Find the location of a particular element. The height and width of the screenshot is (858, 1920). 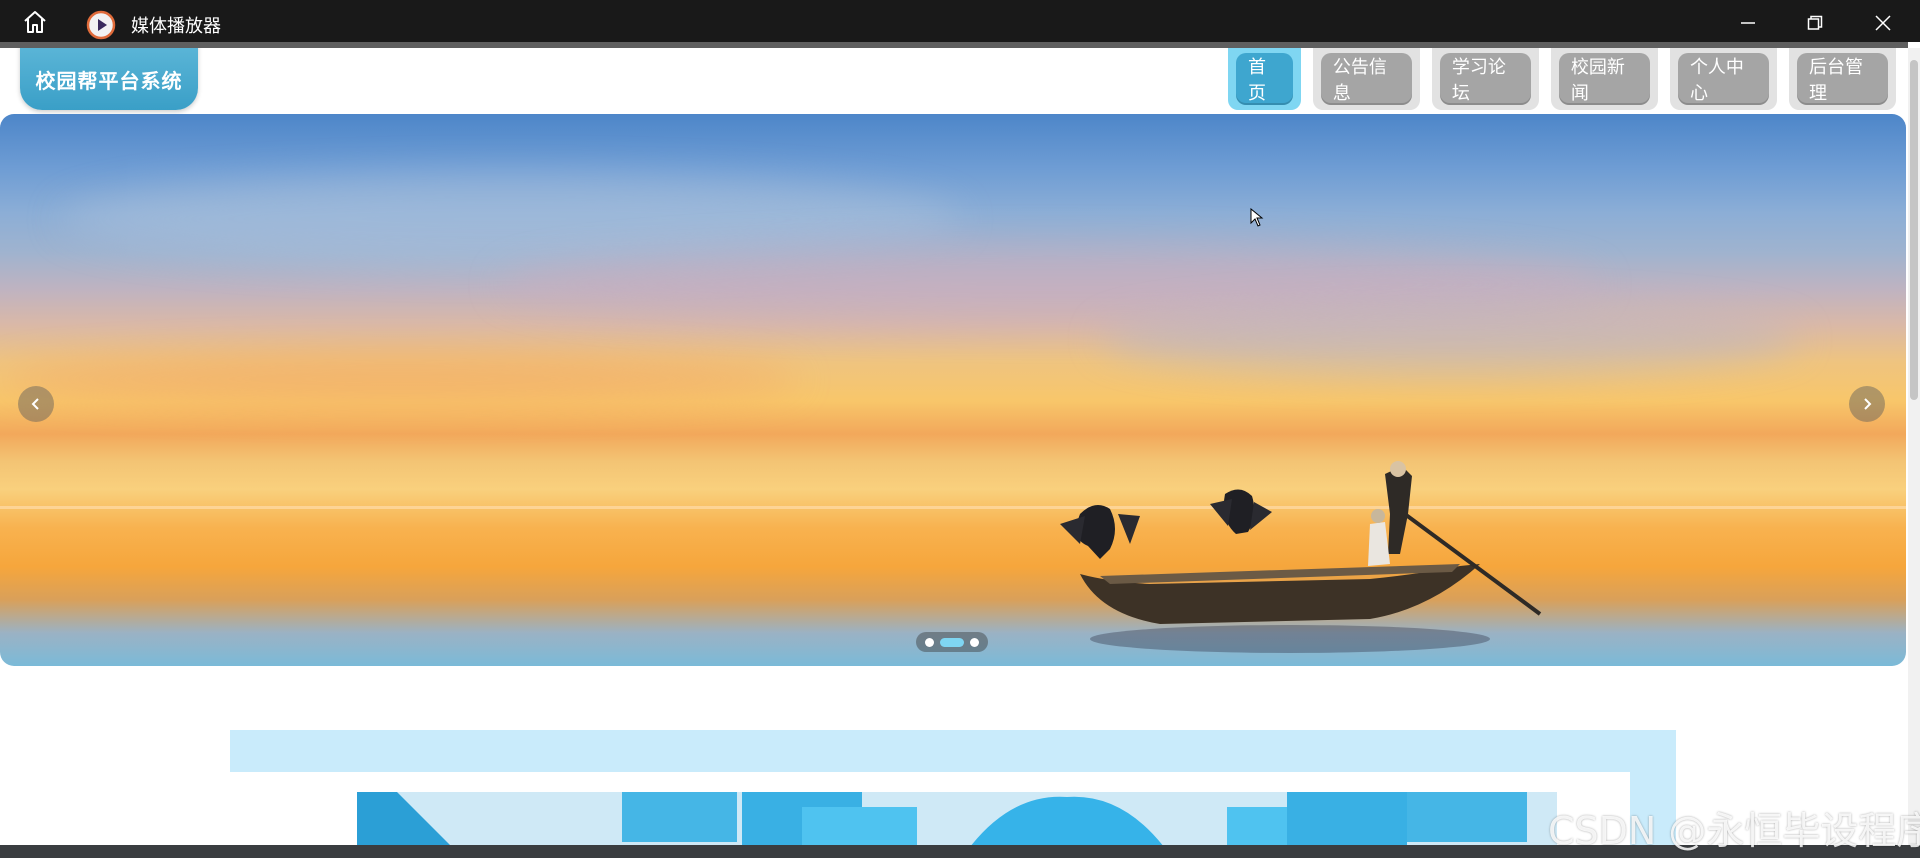

window-title: 媒体播放器 is located at coordinates (176, 26).